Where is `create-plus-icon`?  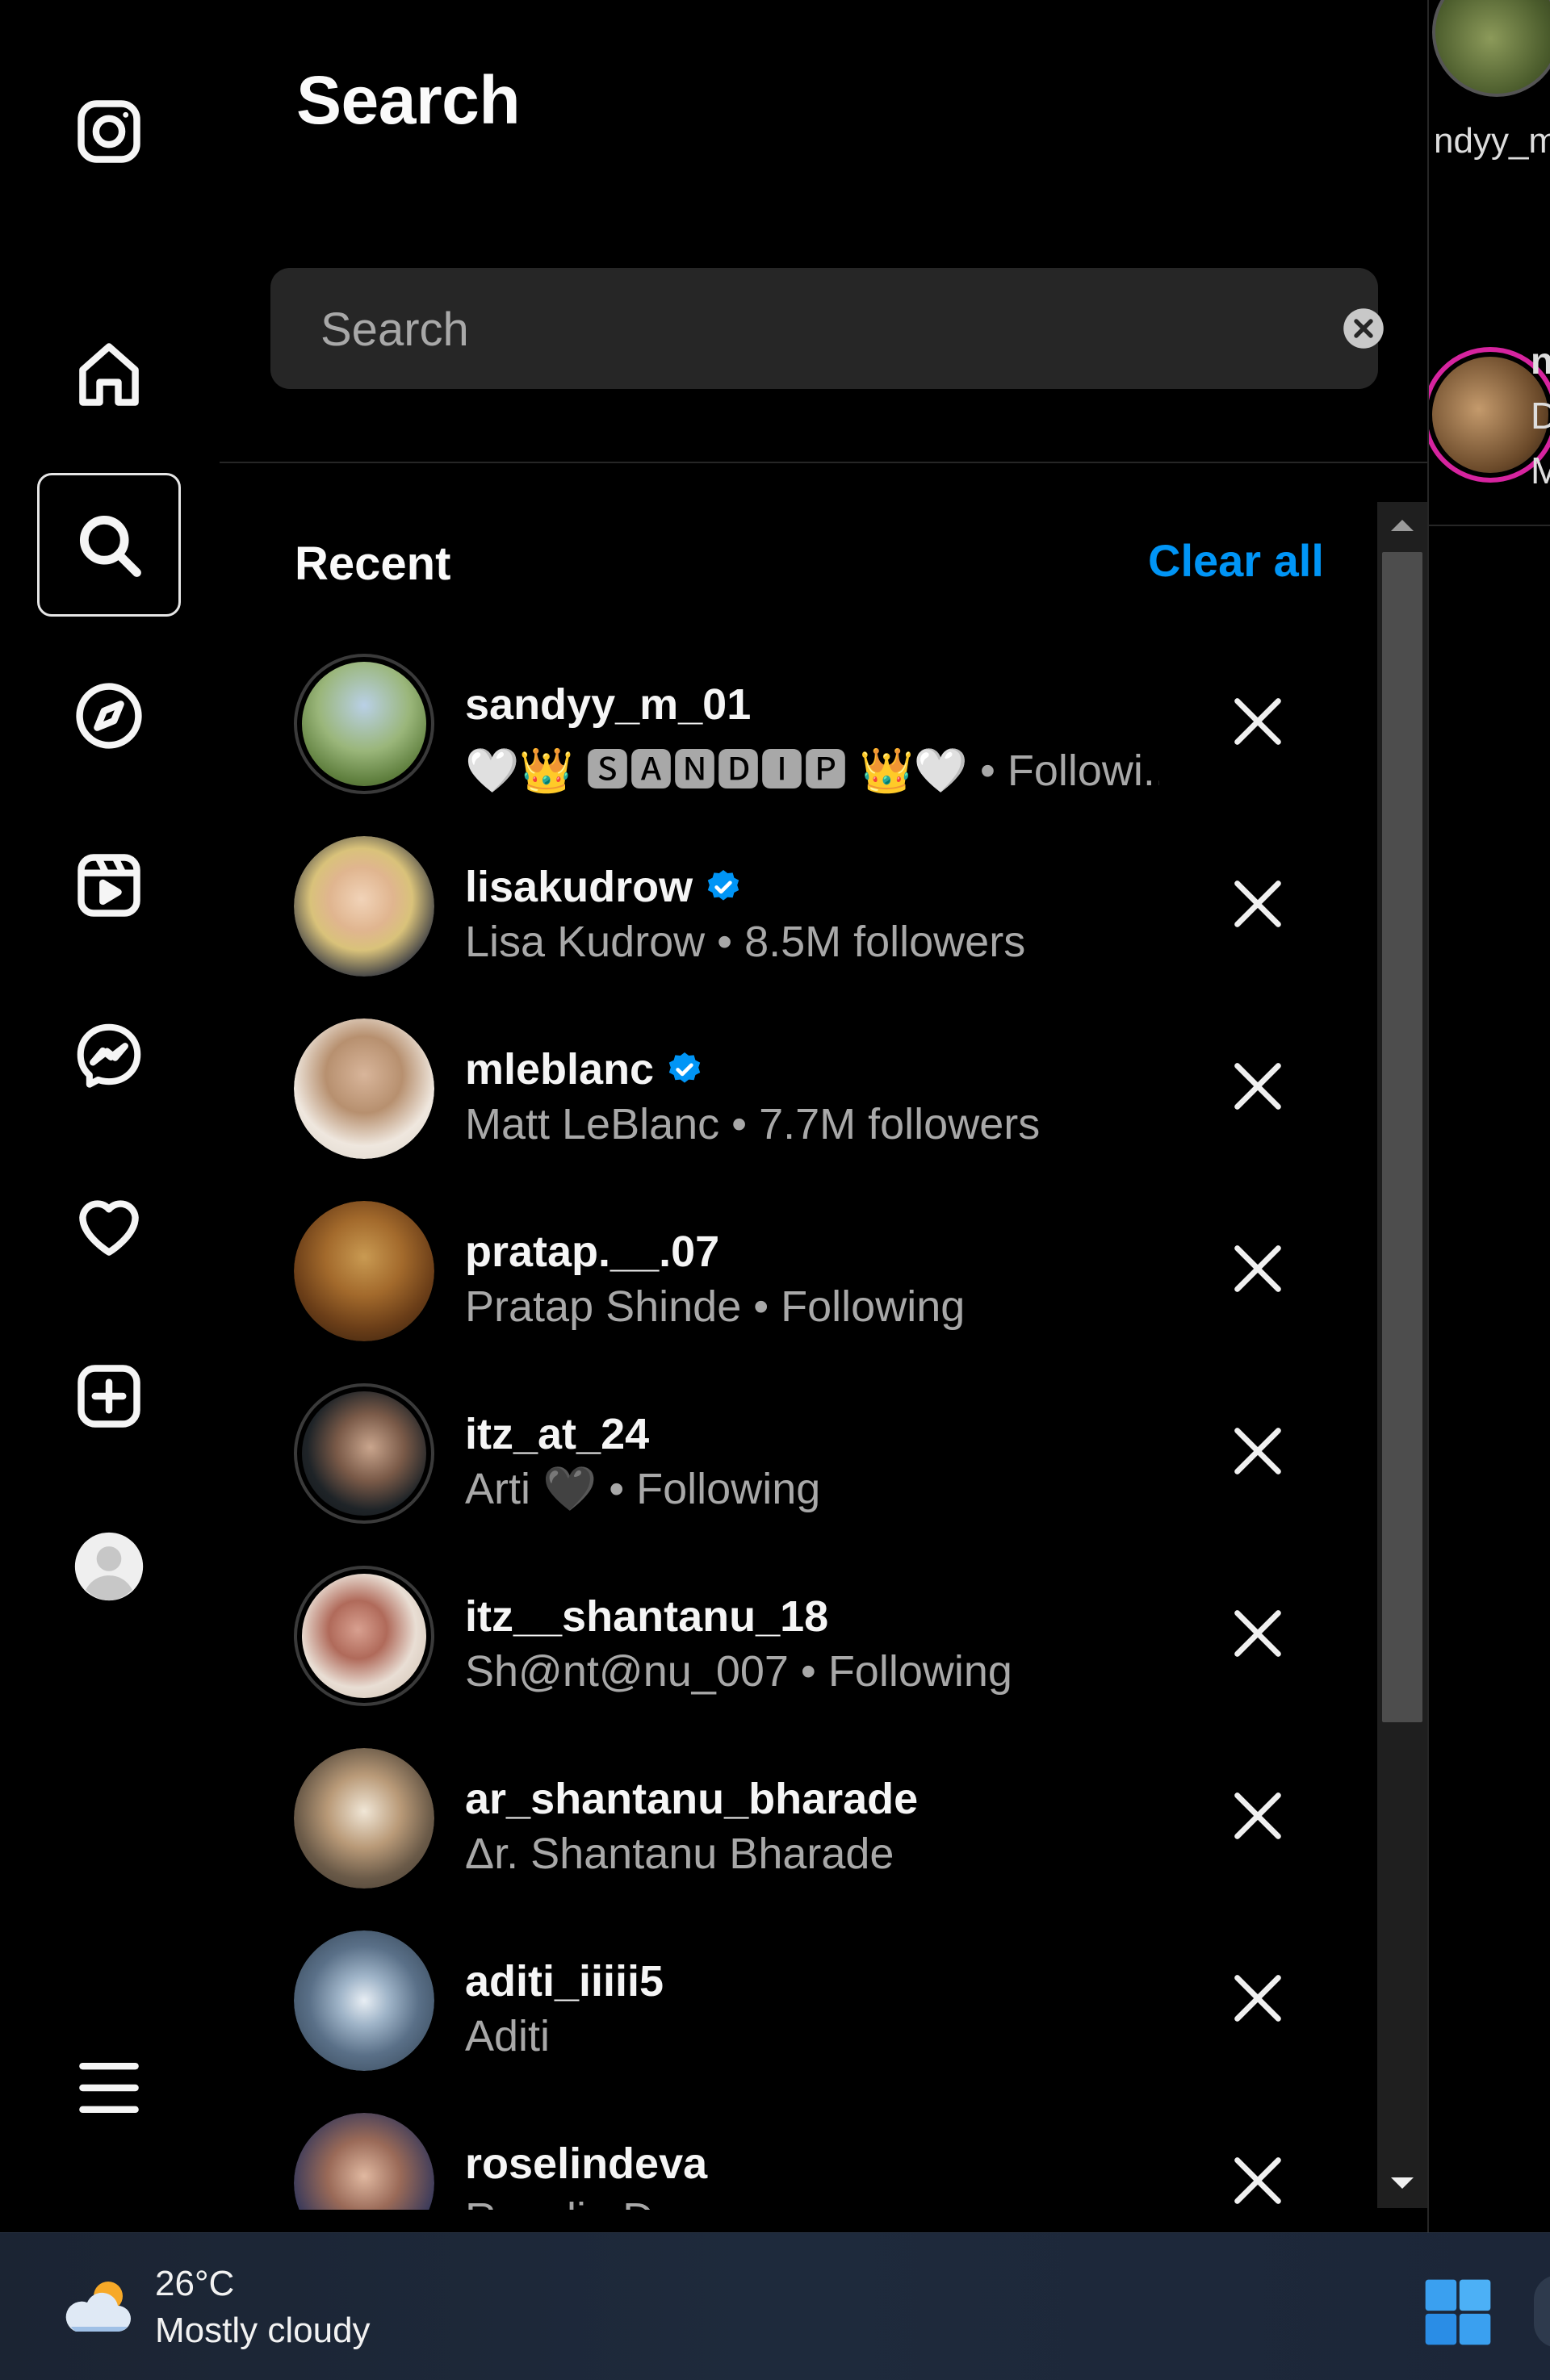 create-plus-icon is located at coordinates (109, 1396).